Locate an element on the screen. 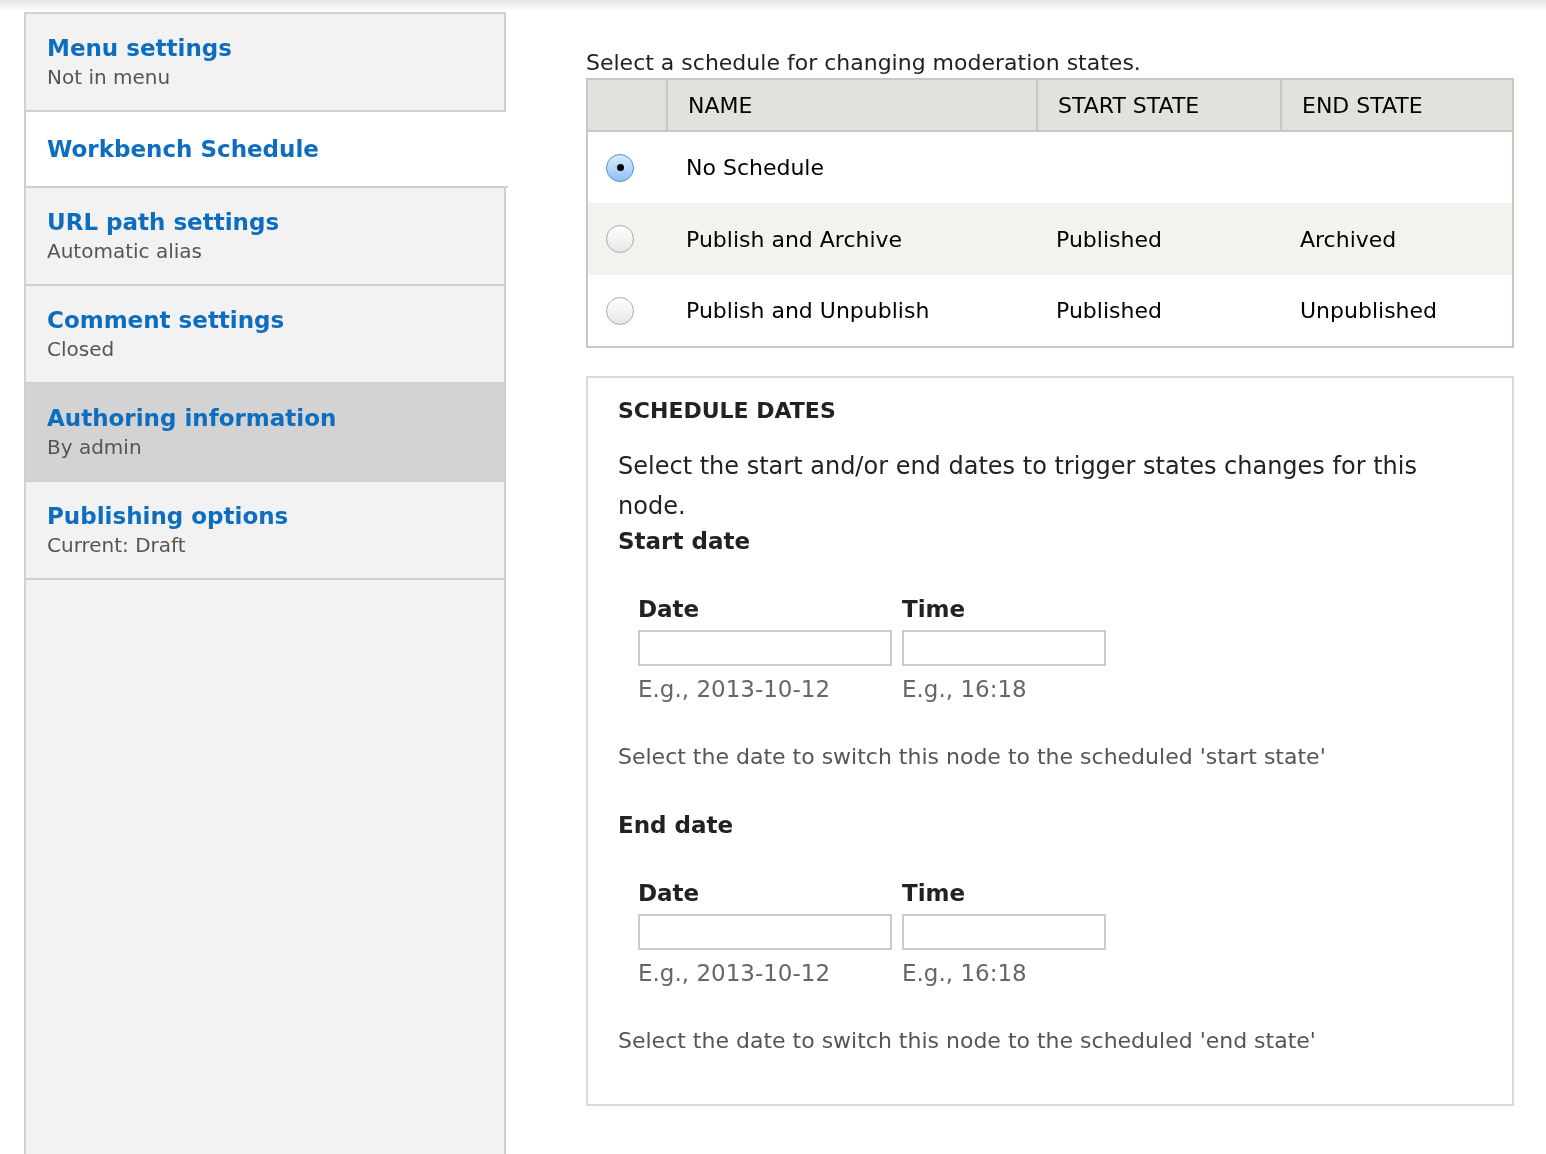 The image size is (1546, 1154). tab-summary: By admin is located at coordinates (95, 447).